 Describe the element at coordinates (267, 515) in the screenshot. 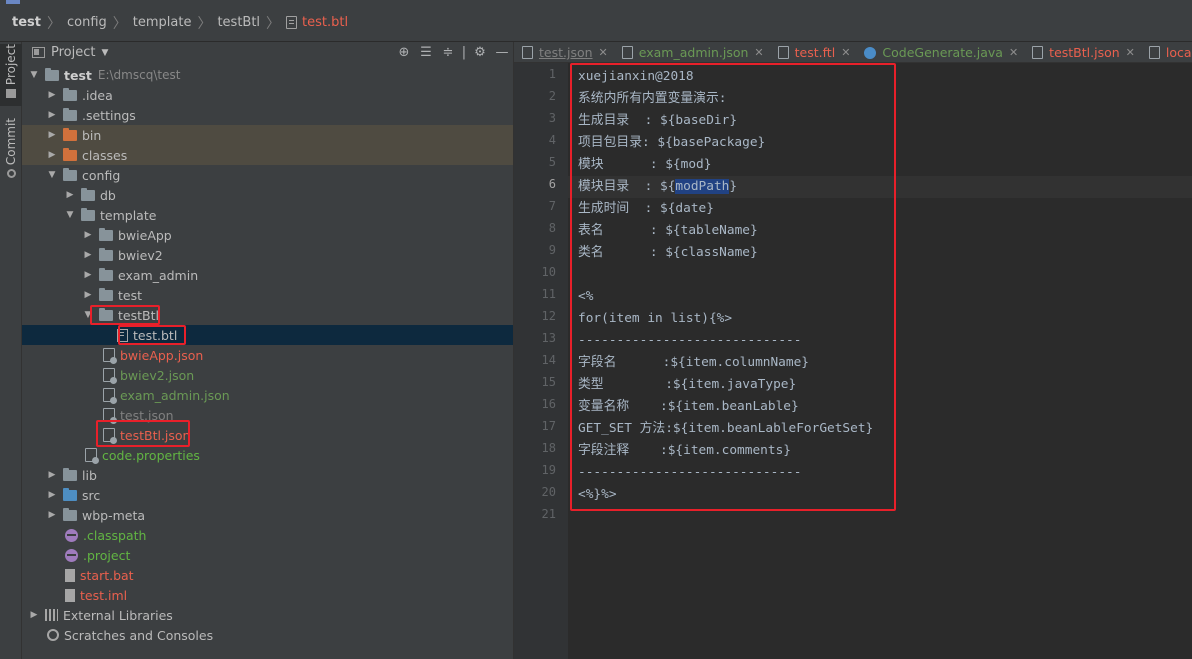

I see `tree-item-wbp-meta: ▶ wbp-meta` at that location.